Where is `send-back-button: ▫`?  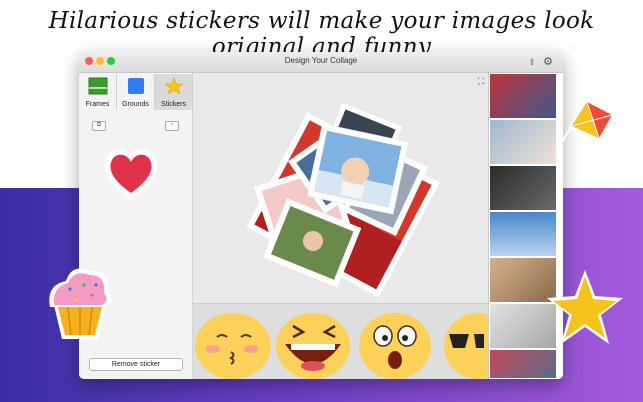
send-back-button: ▫ is located at coordinates (172, 126).